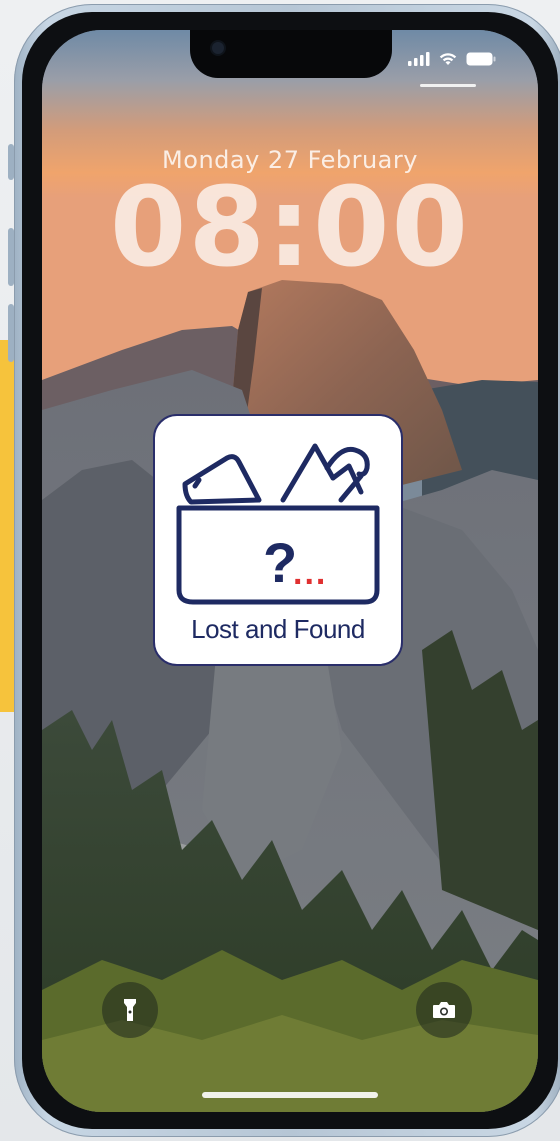 This screenshot has width=560, height=1141. I want to click on status-bar, so click(452, 59).